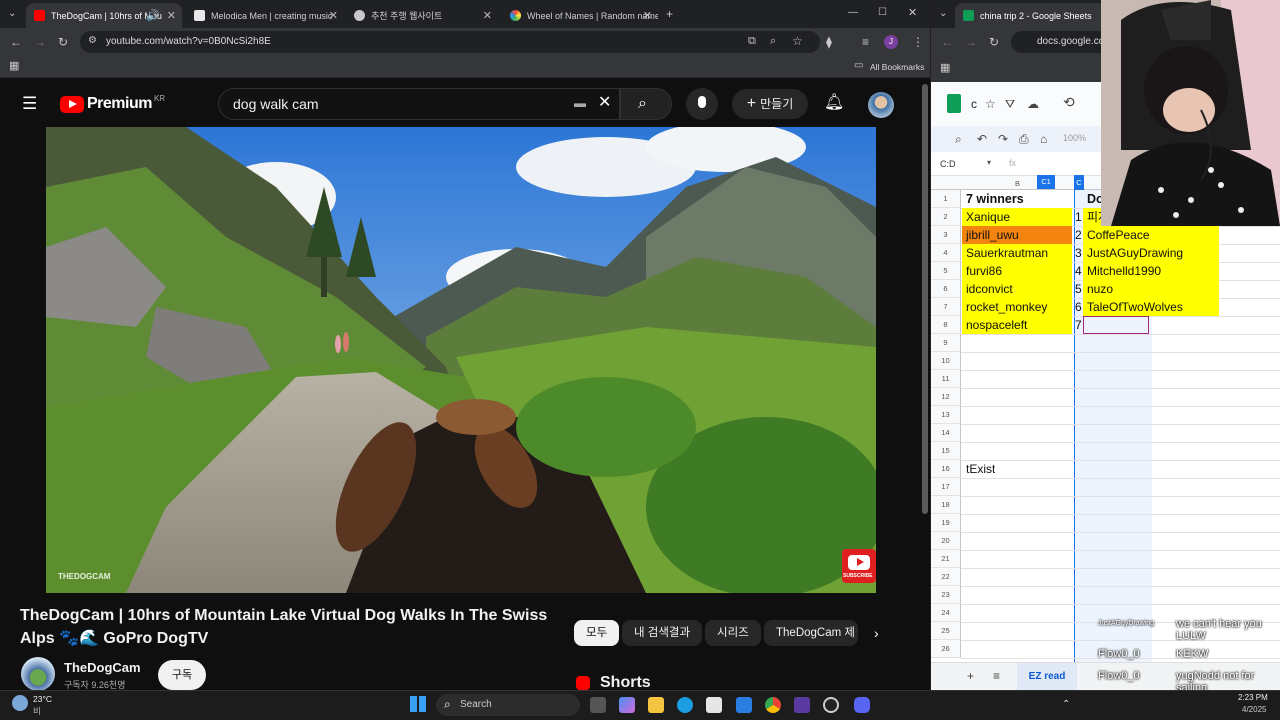 The width and height of the screenshot is (1280, 720). What do you see at coordinates (946, 559) in the screenshot?
I see `row-number: 21` at bounding box center [946, 559].